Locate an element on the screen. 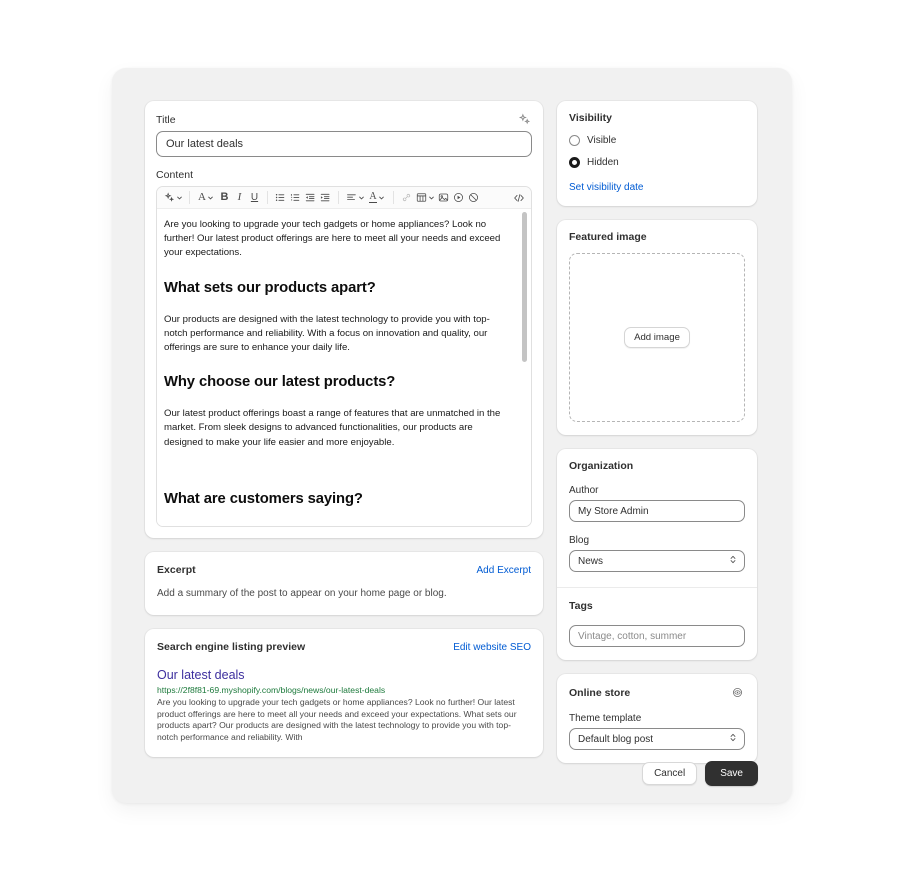 This screenshot has height=869, width=900. show-html-code-button is located at coordinates (518, 198).